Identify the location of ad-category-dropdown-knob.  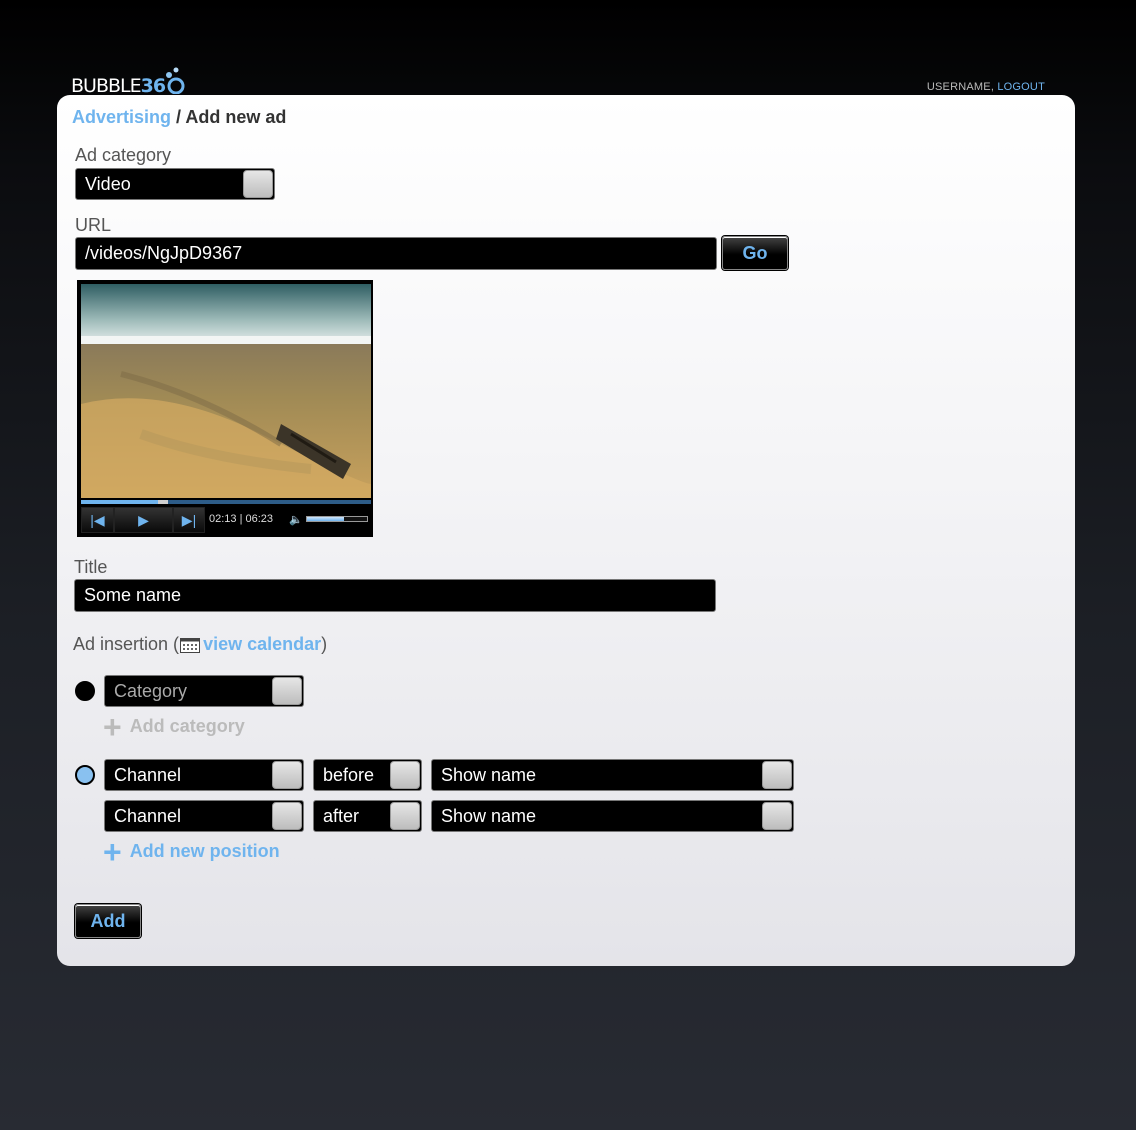
(258, 184).